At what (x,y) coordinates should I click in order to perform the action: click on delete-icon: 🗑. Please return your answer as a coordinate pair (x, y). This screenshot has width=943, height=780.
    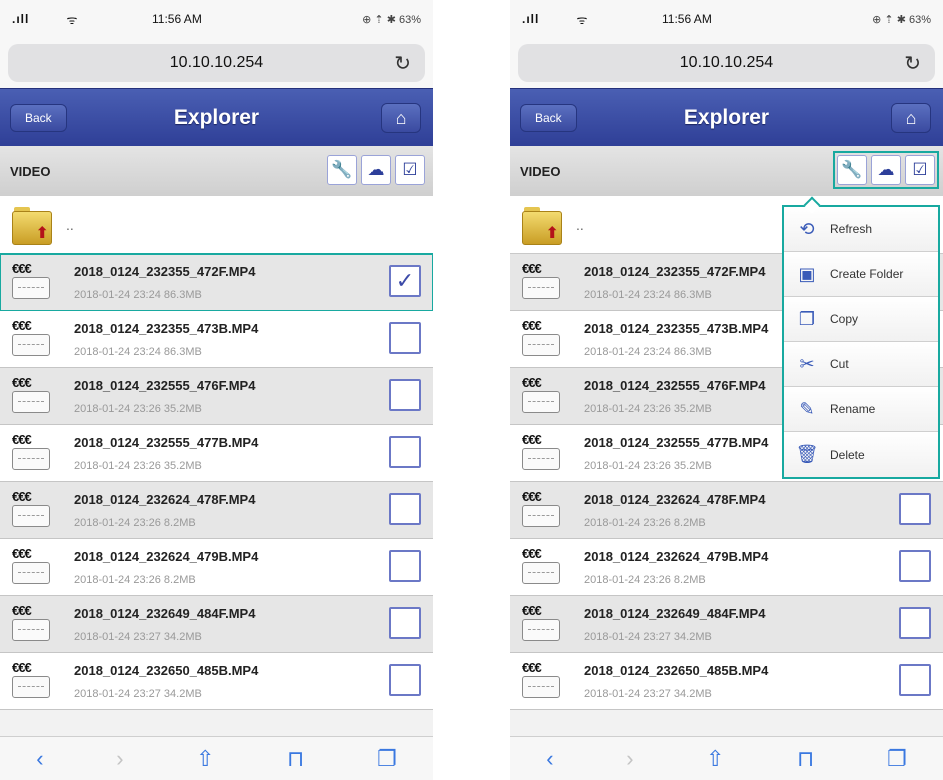
    Looking at the image, I should click on (807, 454).